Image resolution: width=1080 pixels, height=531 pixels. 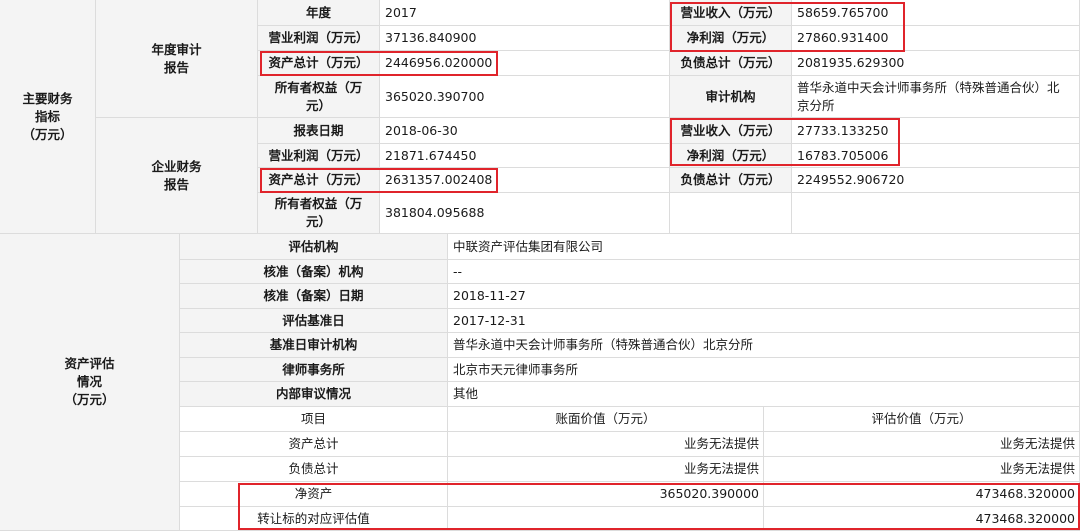 What do you see at coordinates (606, 494) in the screenshot?
I see `table-row-cell: 365020.390000` at bounding box center [606, 494].